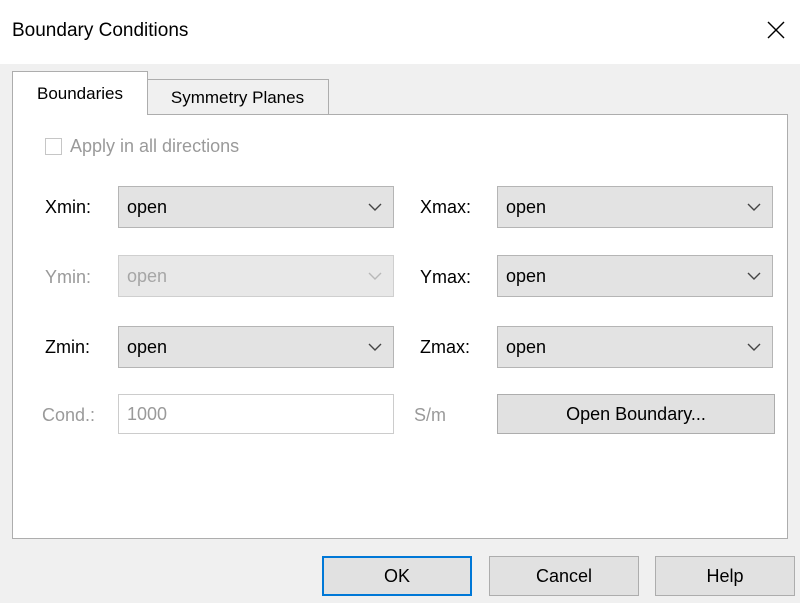 The image size is (800, 603). I want to click on ymax-value: open, so click(526, 275).